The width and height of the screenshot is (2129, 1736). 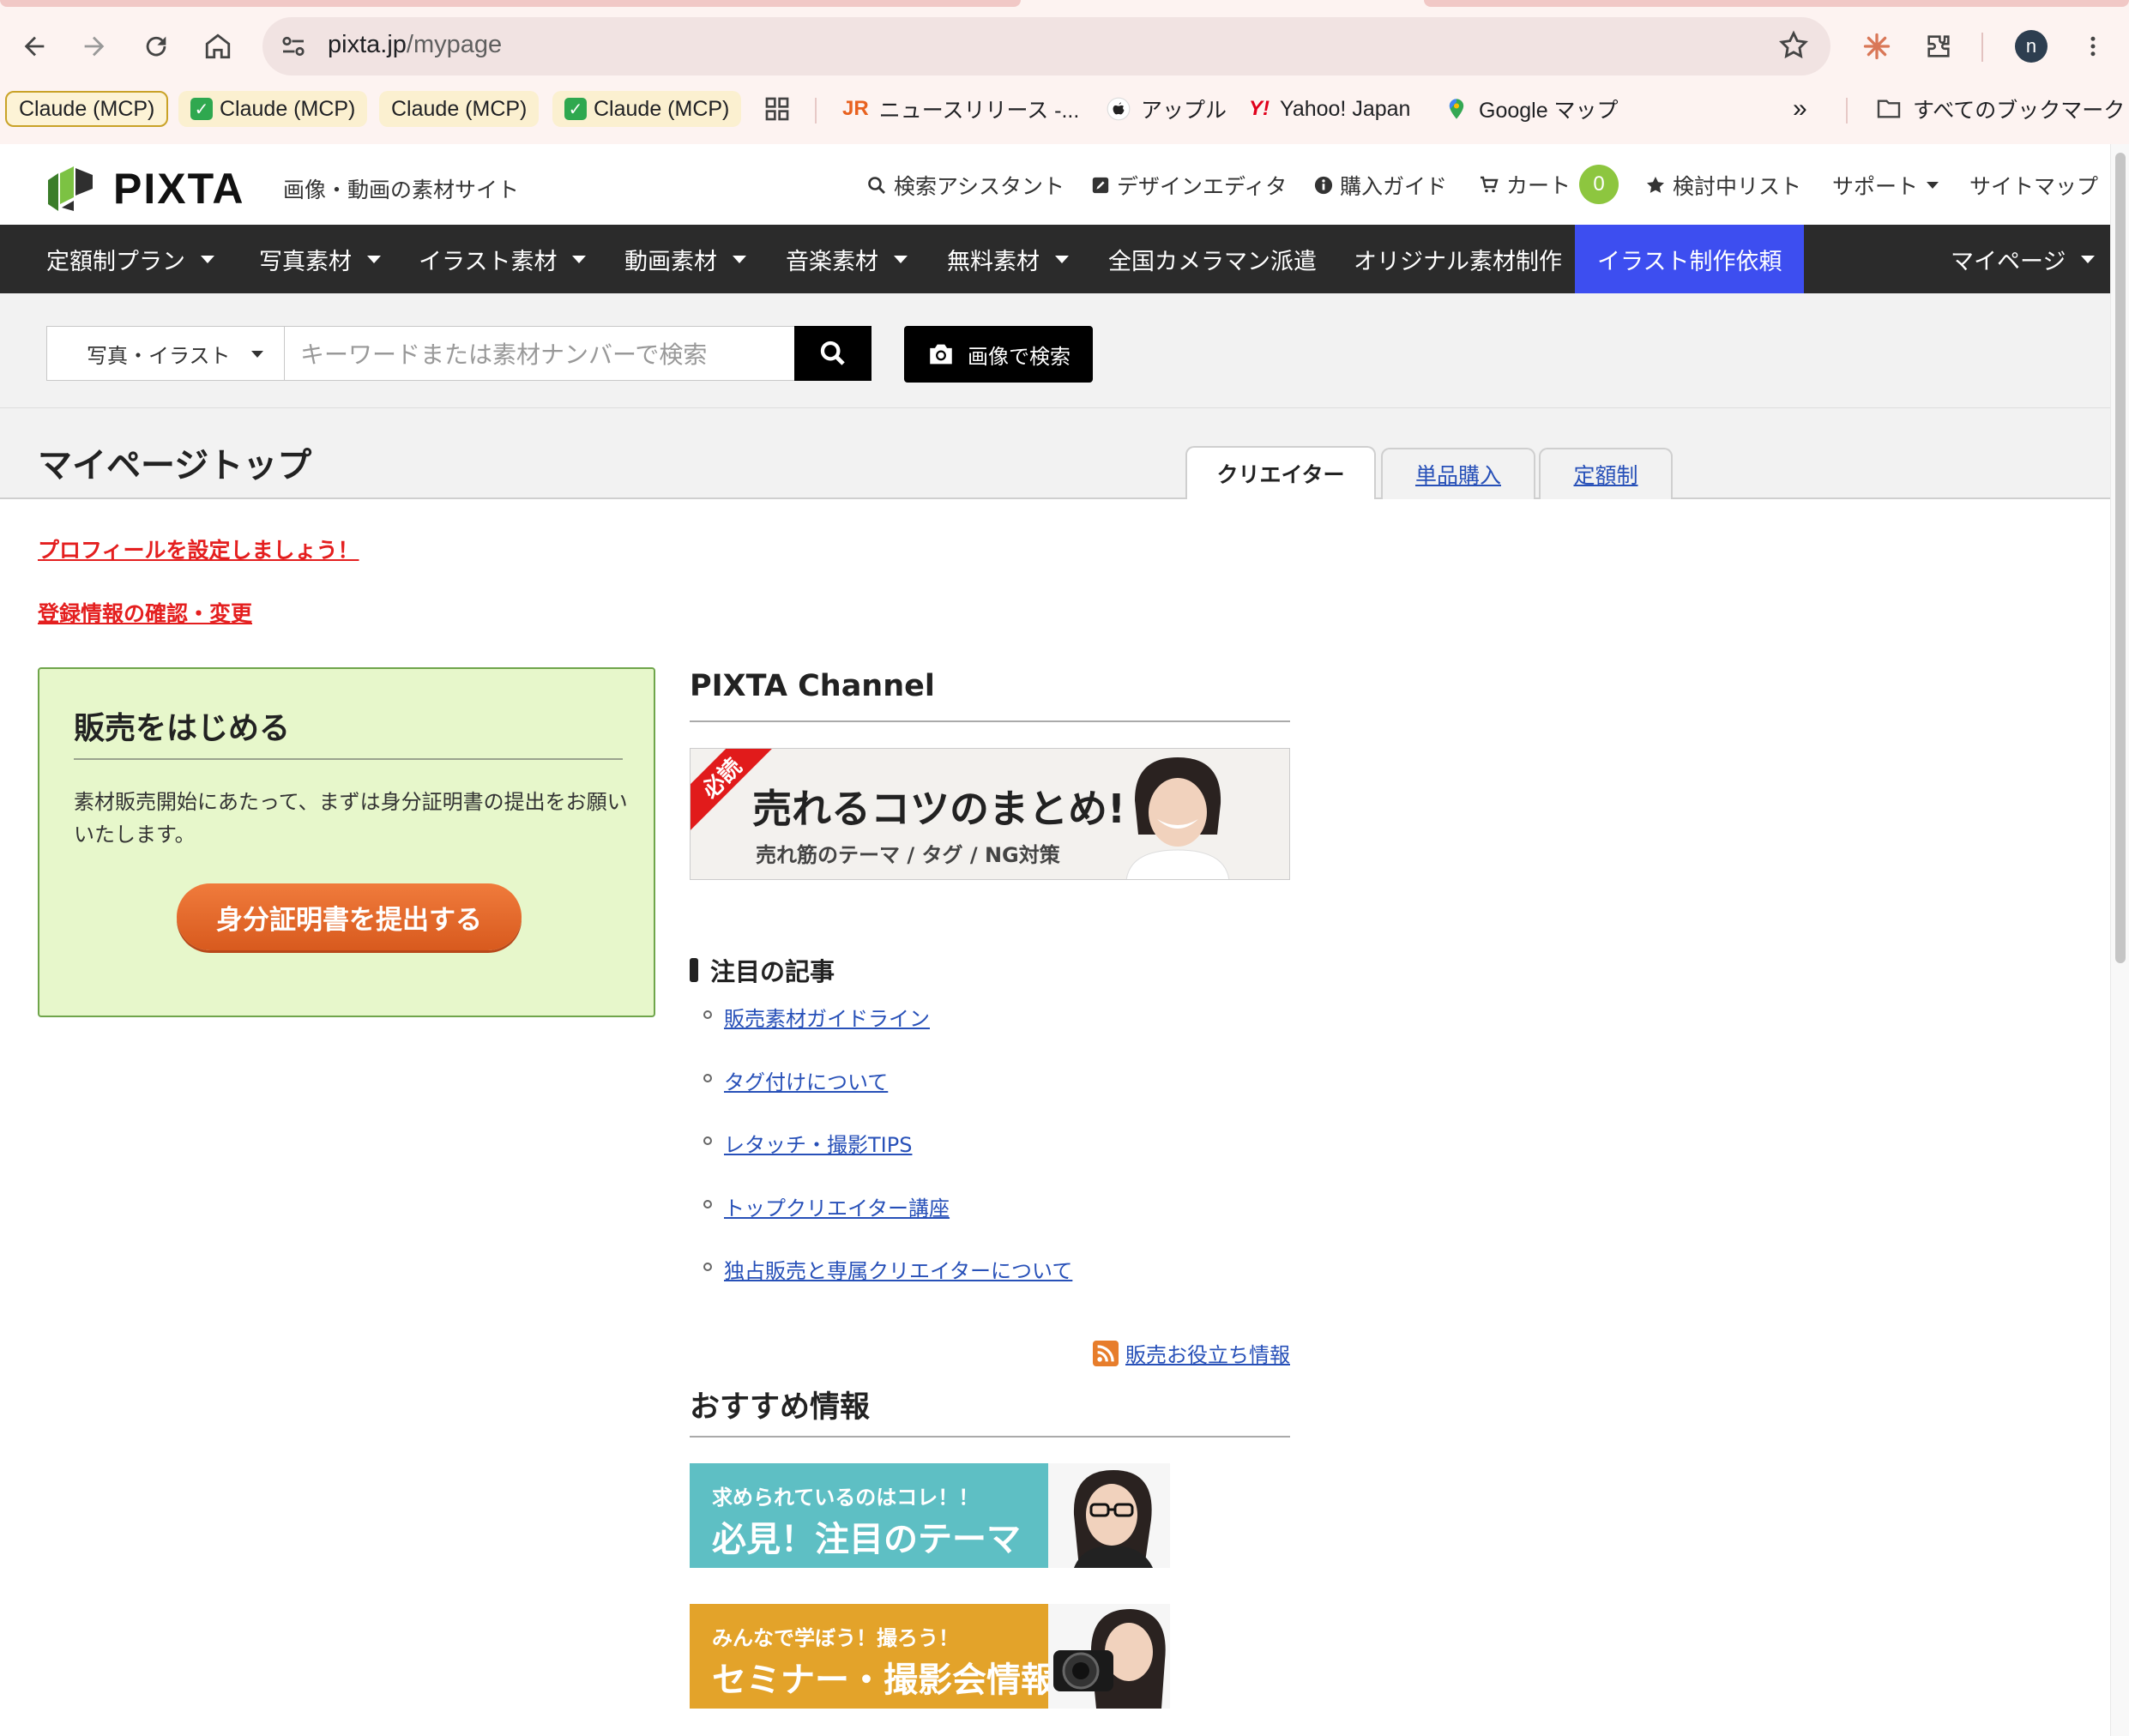 What do you see at coordinates (489, 261) in the screenshot?
I see `nav-label: イラスト素材` at bounding box center [489, 261].